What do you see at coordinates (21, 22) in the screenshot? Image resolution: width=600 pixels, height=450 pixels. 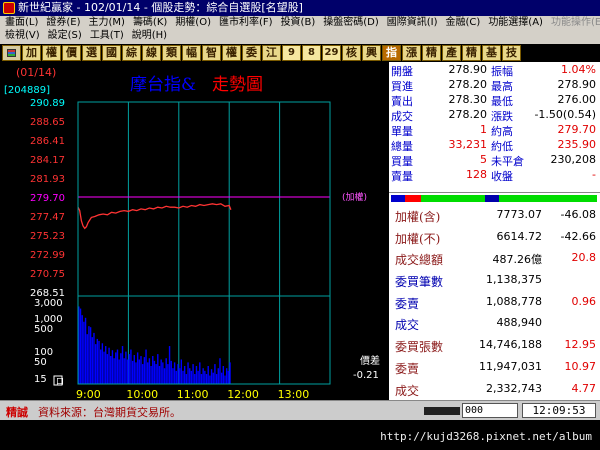 I see `menu-item: 畫面(L)` at bounding box center [21, 22].